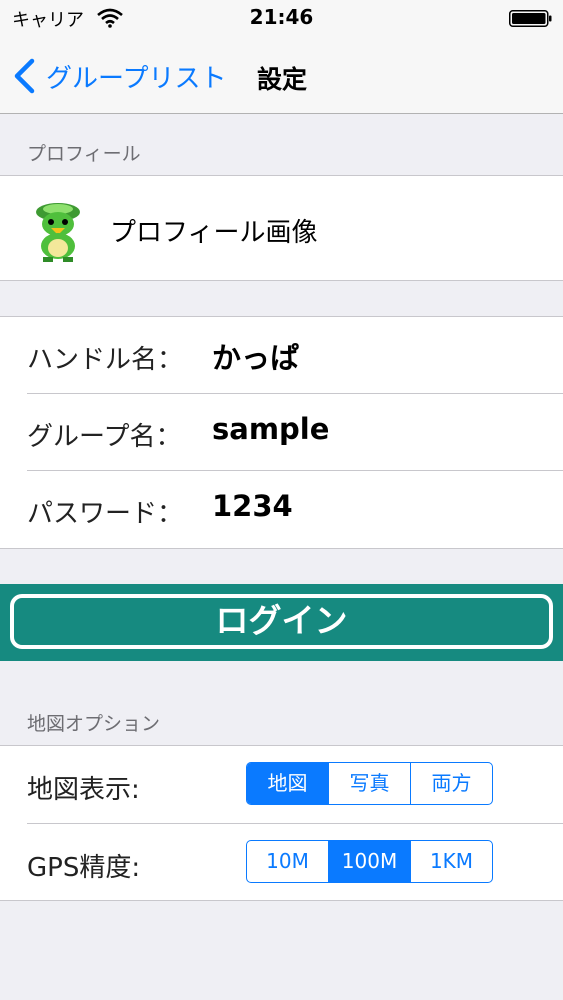  I want to click on profile-image-row: プロフィール画像, so click(281, 228).